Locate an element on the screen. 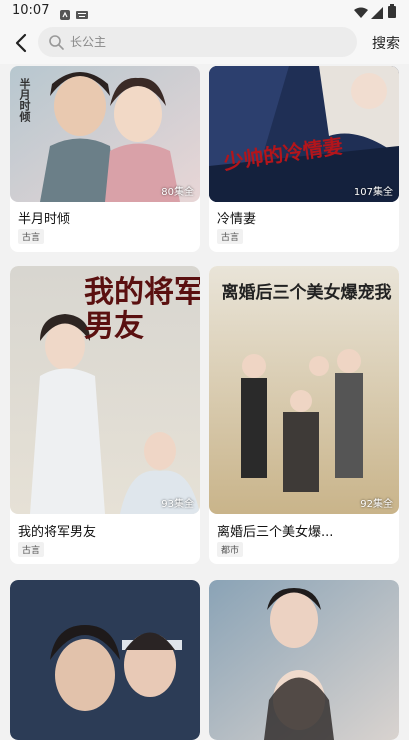 The height and width of the screenshot is (740, 409). drama-card: 半月时倾 80集全 半月时倾 古言 is located at coordinates (105, 159).